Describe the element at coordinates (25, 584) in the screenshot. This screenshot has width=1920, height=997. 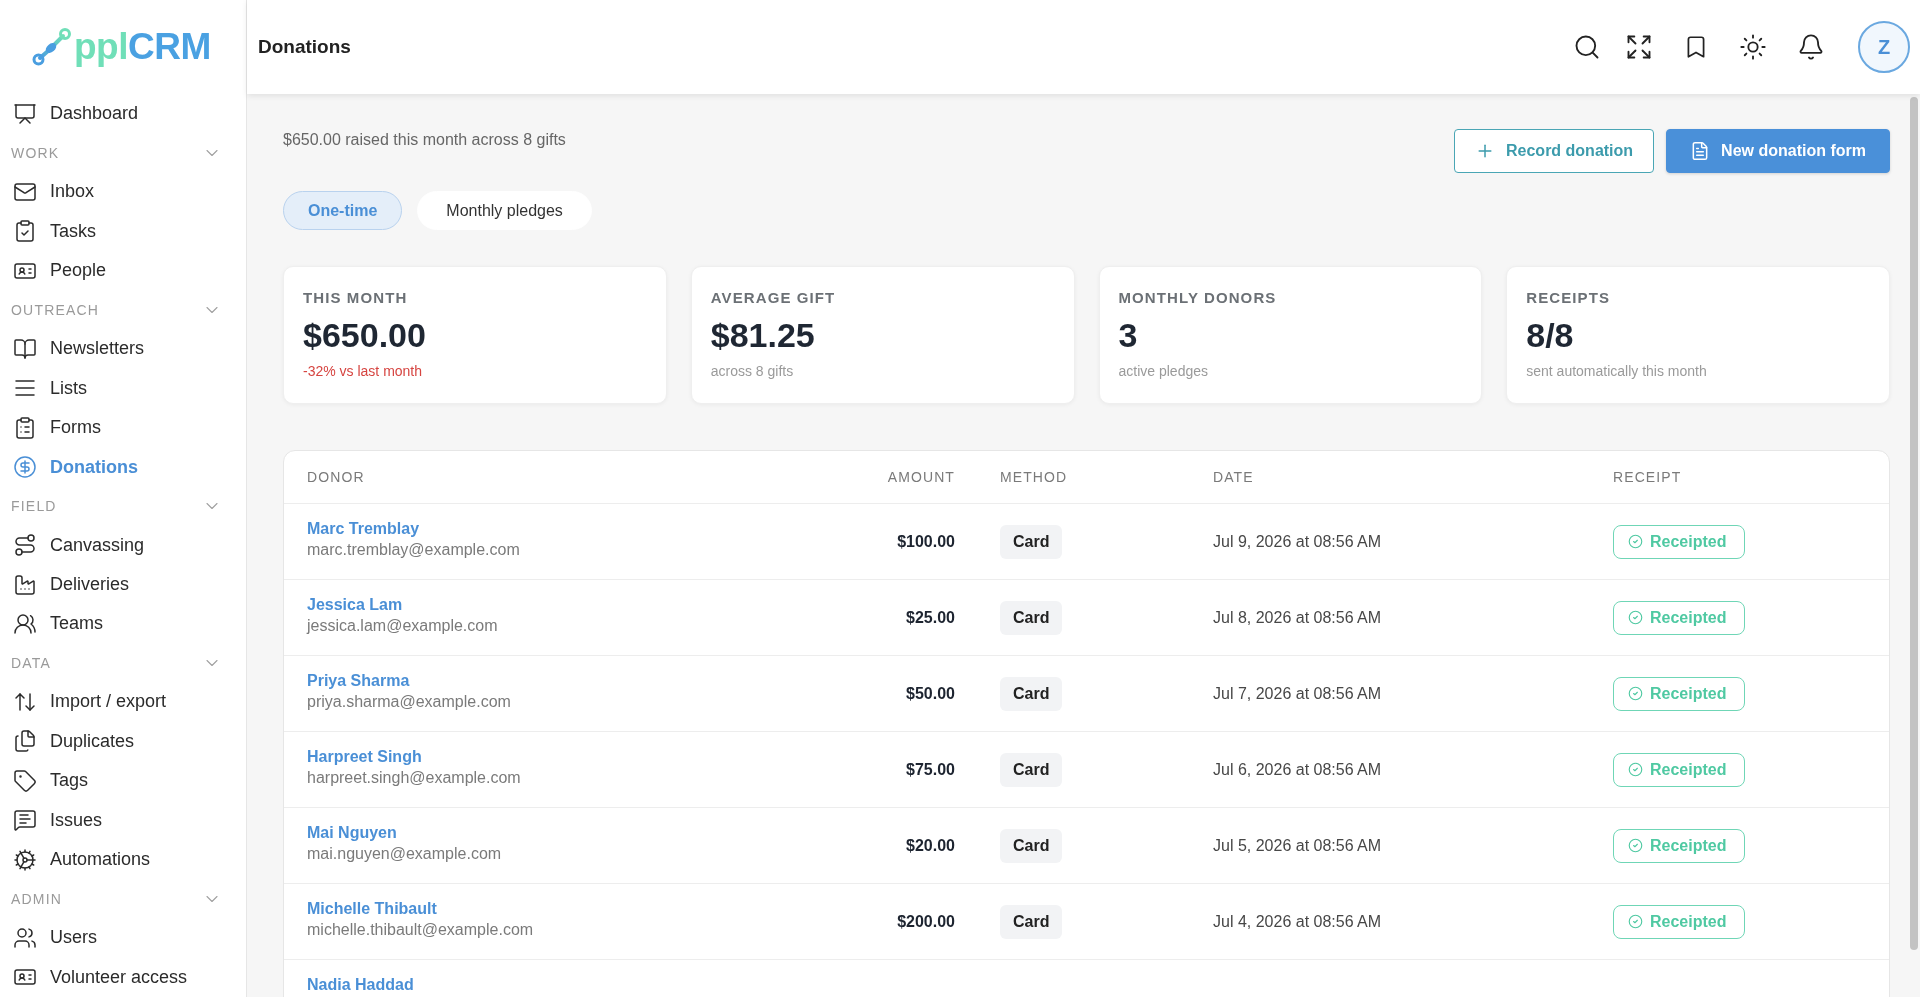
I see `factory-icon` at that location.